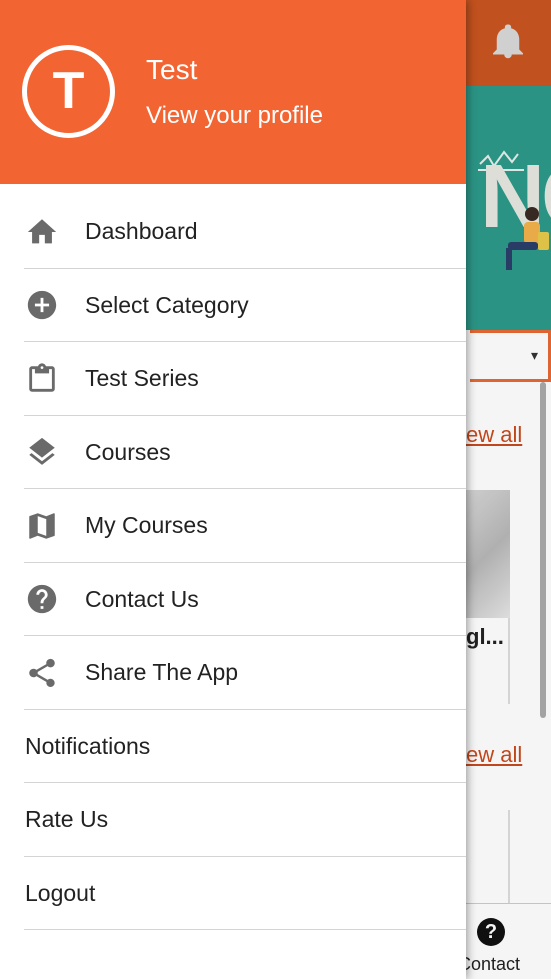 Image resolution: width=551 pixels, height=979 pixels. I want to click on menu-item-courses: Courses, so click(233, 452).